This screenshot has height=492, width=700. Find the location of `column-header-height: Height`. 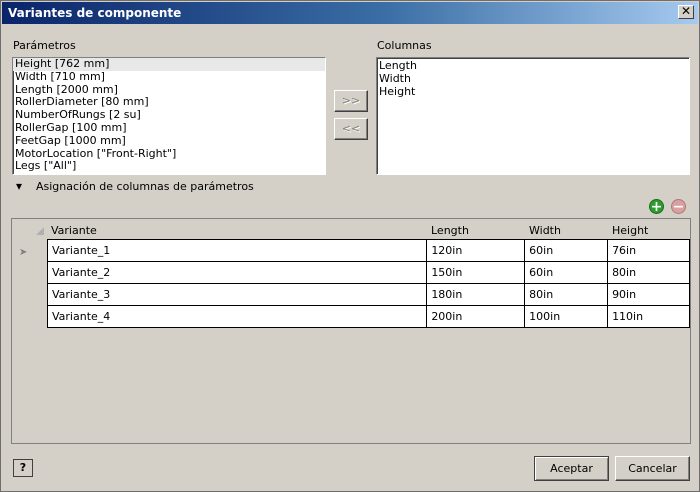

column-header-height: Height is located at coordinates (630, 230).